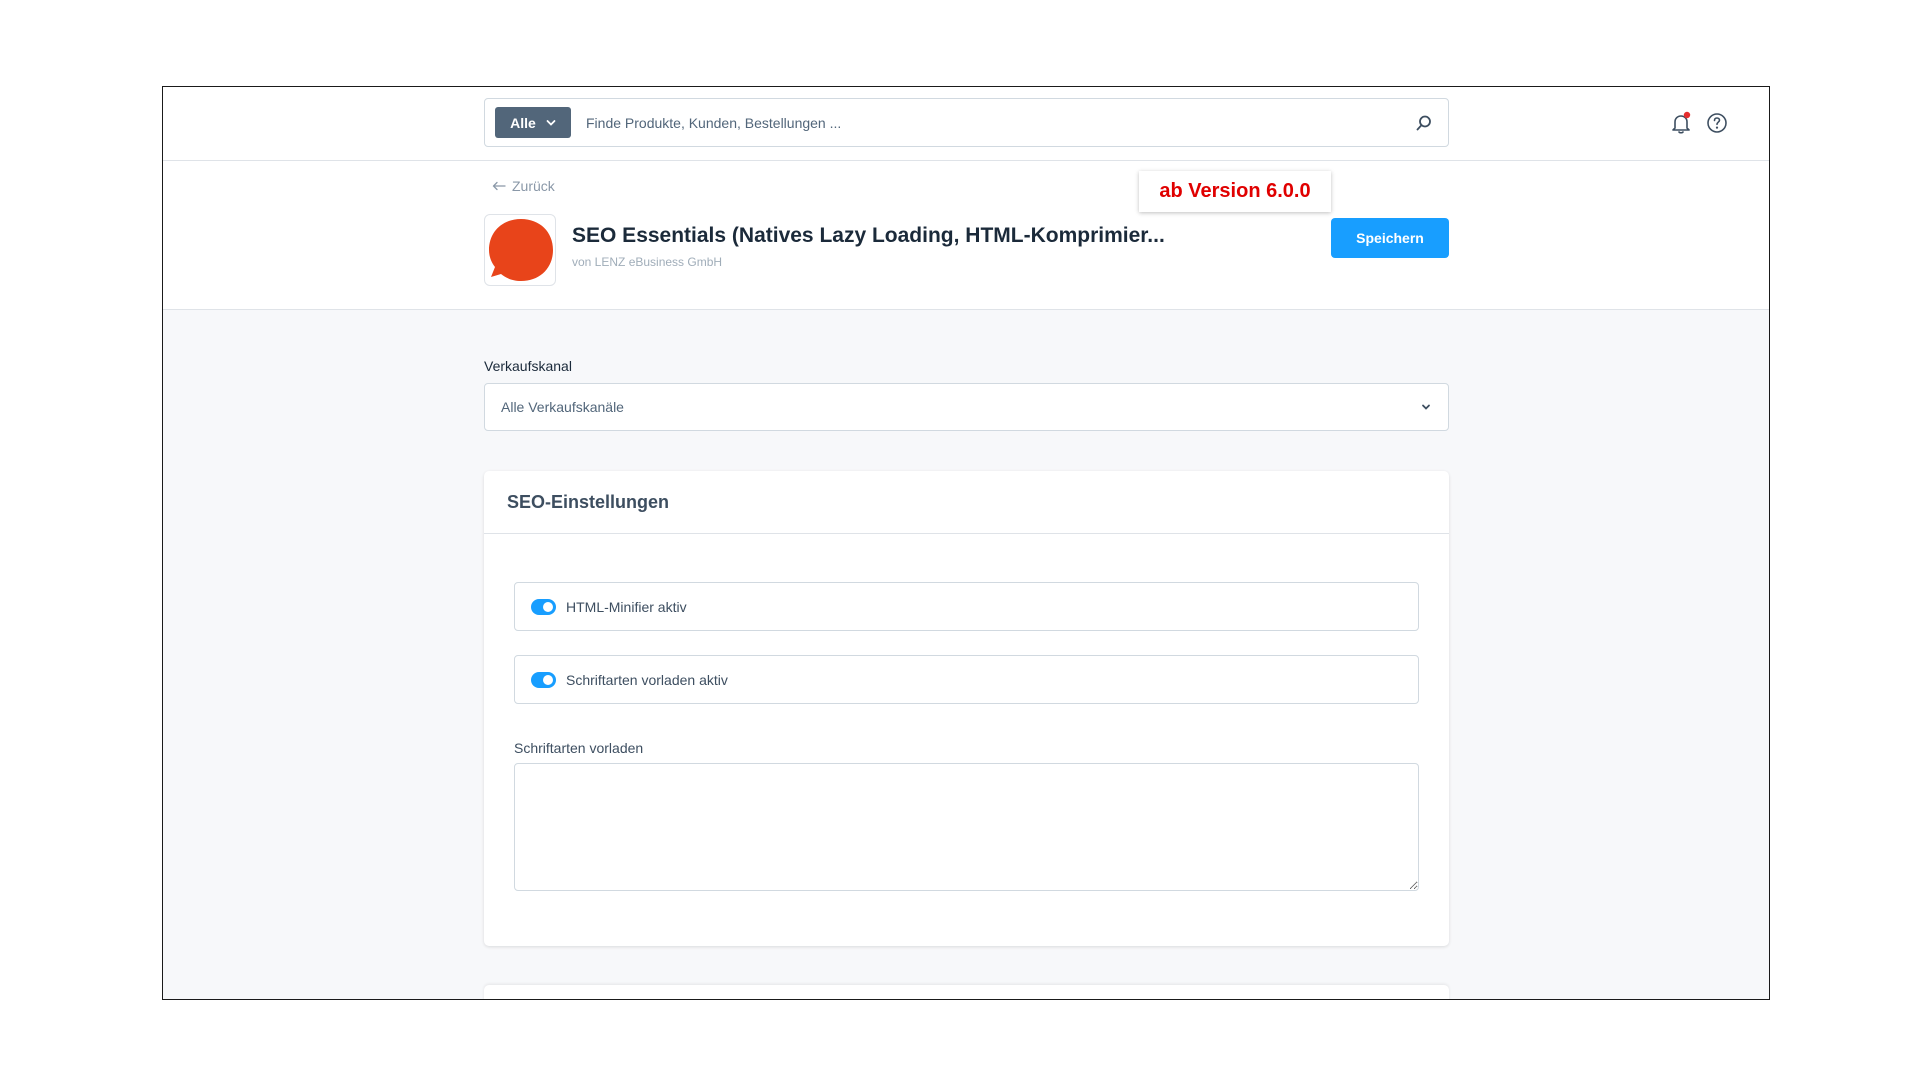 This screenshot has height=1080, width=1920. I want to click on html-minifier-label: HTML-Minifier aktiv, so click(626, 606).